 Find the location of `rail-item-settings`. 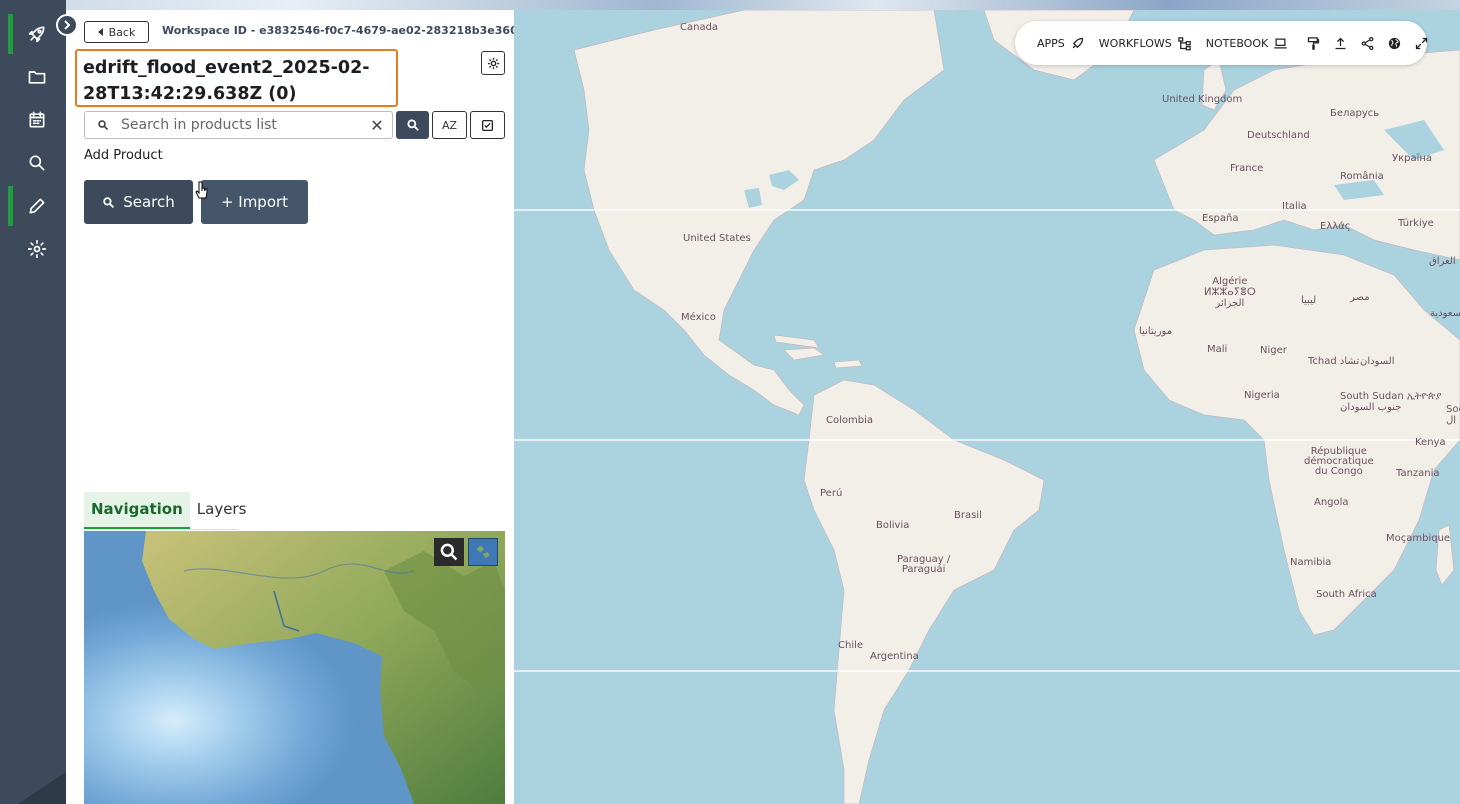

rail-item-settings is located at coordinates (37, 249).